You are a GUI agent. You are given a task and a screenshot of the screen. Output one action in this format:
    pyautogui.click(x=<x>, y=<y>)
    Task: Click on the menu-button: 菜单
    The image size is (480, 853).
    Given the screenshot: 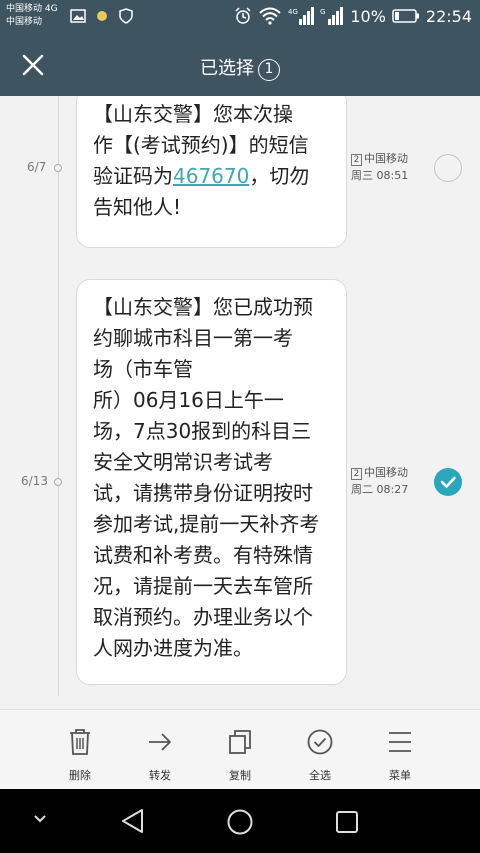 What is the action you would take?
    pyautogui.click(x=400, y=750)
    